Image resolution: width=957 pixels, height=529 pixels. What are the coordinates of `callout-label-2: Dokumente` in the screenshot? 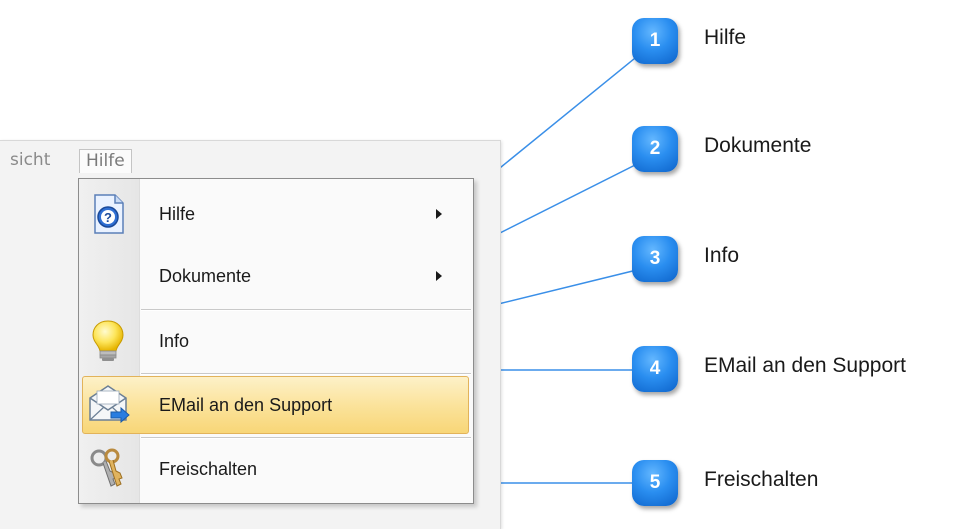 It's located at (758, 145).